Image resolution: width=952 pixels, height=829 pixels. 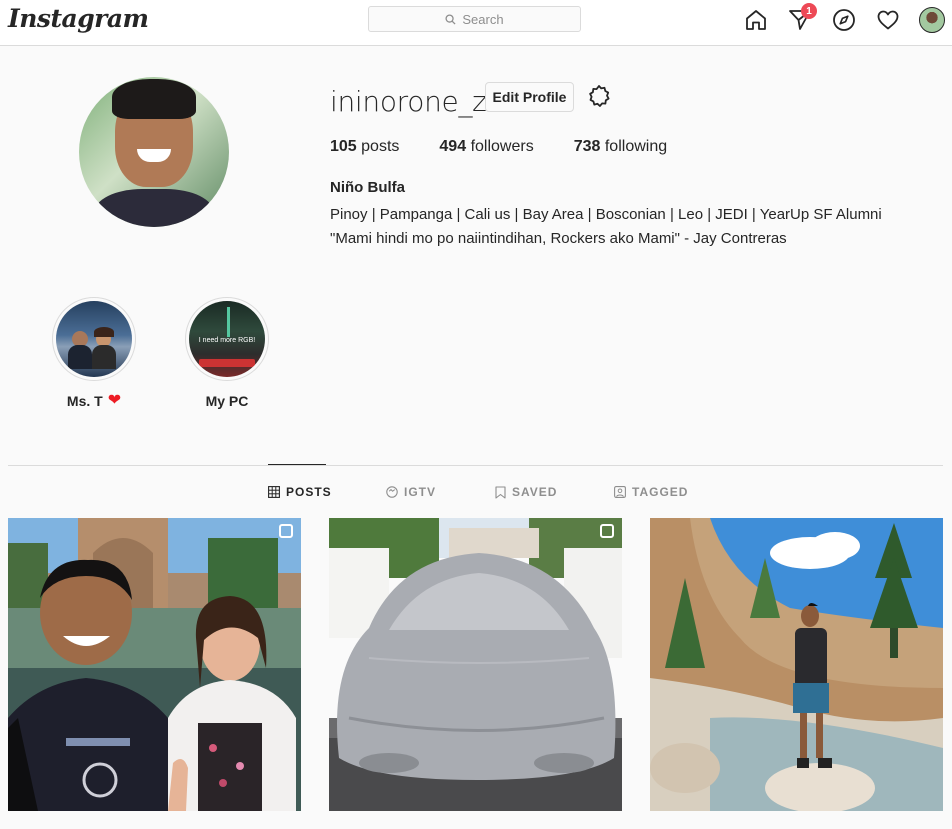 What do you see at coordinates (94, 339) in the screenshot?
I see `highlight-thumbnail` at bounding box center [94, 339].